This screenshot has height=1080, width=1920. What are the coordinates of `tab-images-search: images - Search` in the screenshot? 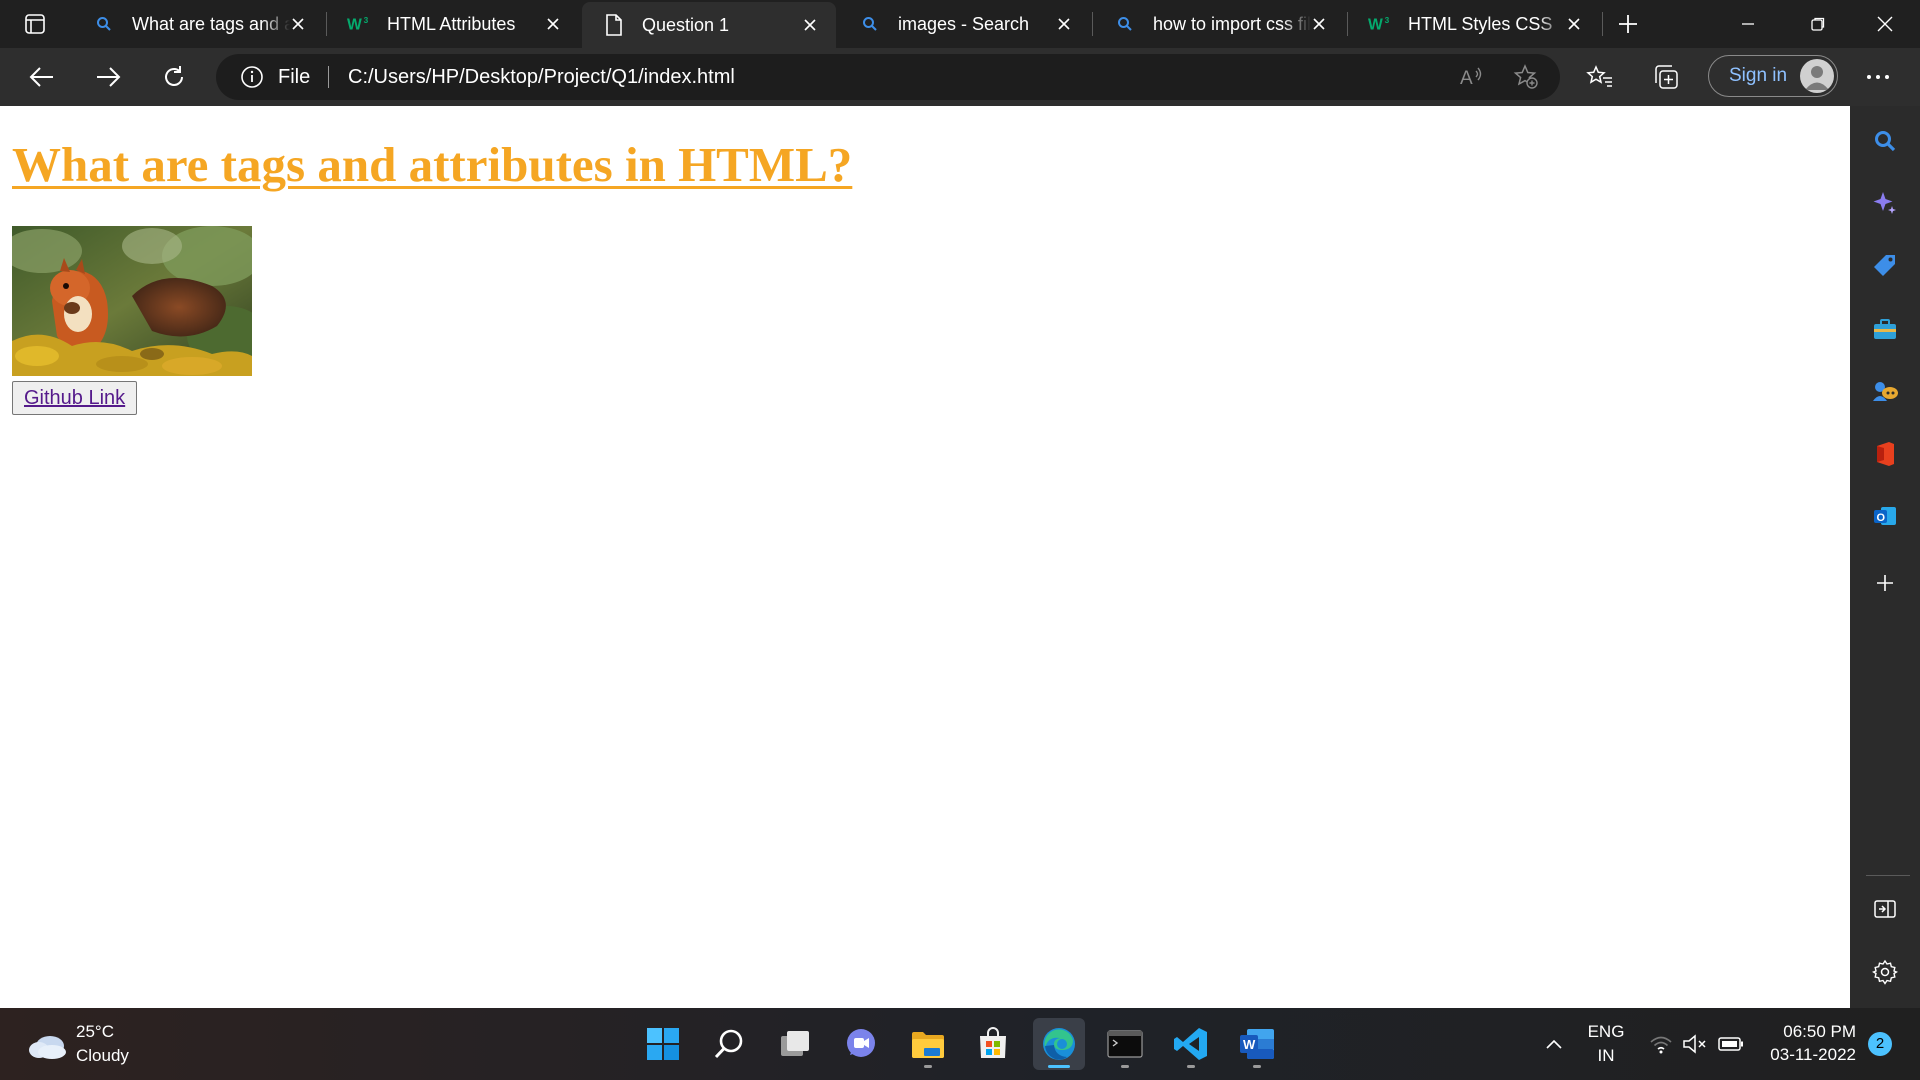 It's located at (964, 24).